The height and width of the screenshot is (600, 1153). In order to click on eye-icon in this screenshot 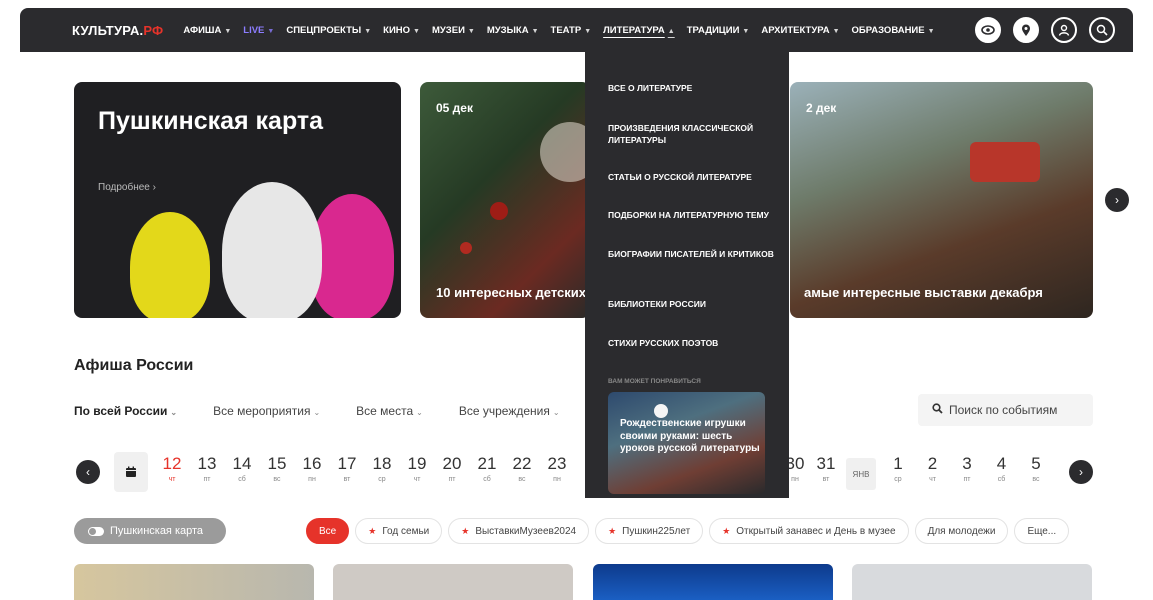, I will do `click(988, 30)`.